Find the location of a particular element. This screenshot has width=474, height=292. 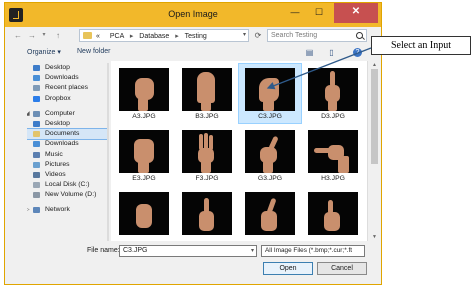

breadcrumb-database: Database is located at coordinates (154, 36).